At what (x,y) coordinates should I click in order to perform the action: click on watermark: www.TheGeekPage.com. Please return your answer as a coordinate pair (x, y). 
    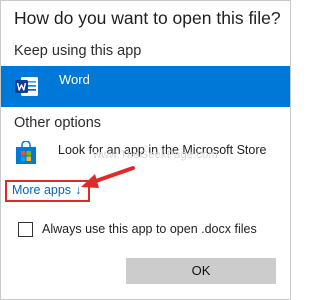
    Looking at the image, I should click on (155, 155).